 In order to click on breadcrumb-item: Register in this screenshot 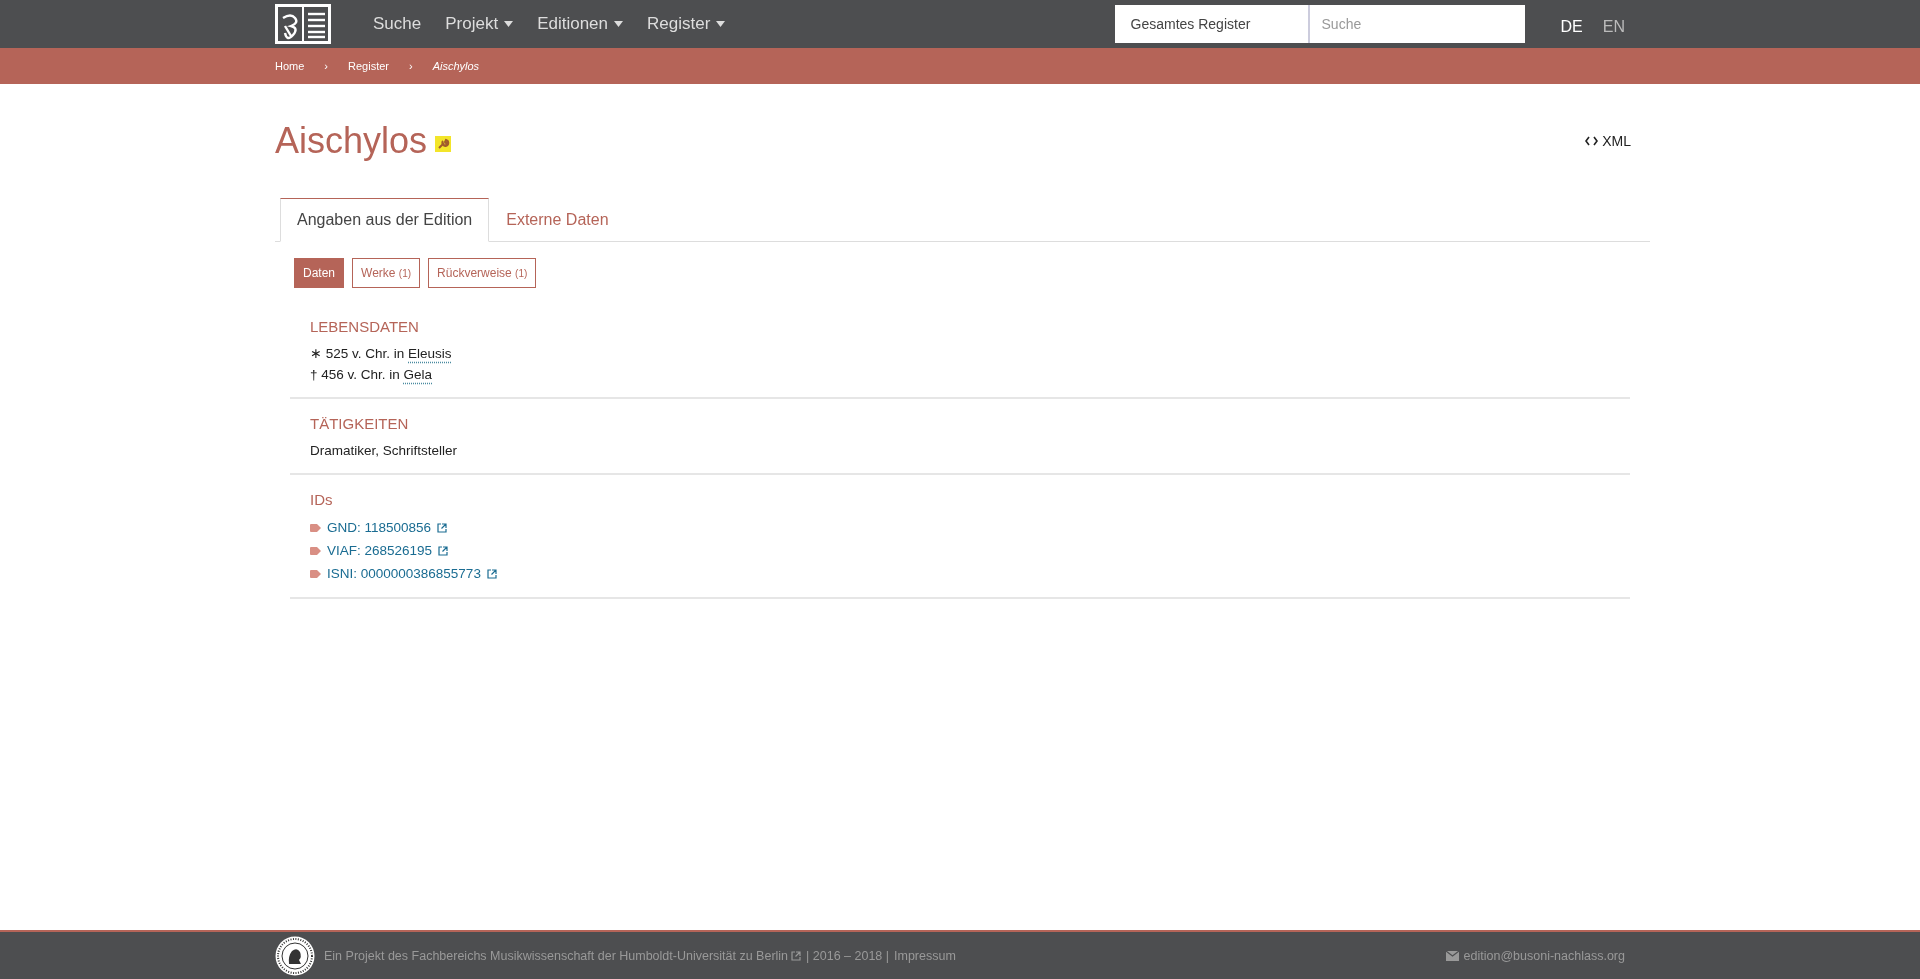, I will do `click(368, 66)`.